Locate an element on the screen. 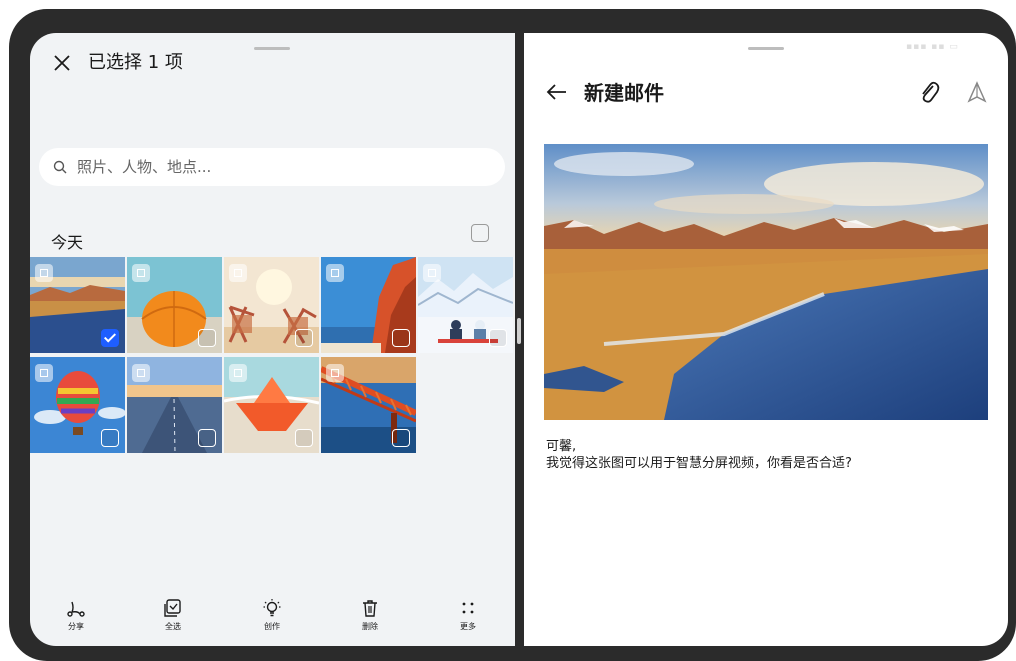 The width and height of the screenshot is (1016, 661). paperclip-icon is located at coordinates (929, 92).